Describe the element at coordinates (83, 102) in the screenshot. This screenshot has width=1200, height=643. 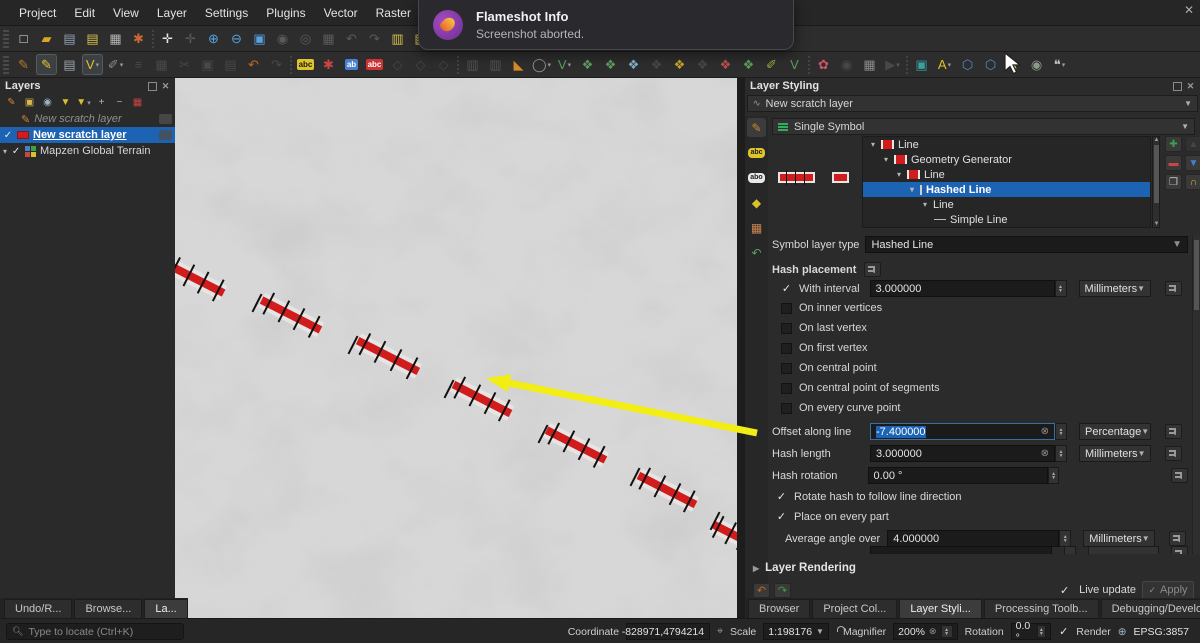
I see `filter-expression-icon: ▼ ▾` at that location.